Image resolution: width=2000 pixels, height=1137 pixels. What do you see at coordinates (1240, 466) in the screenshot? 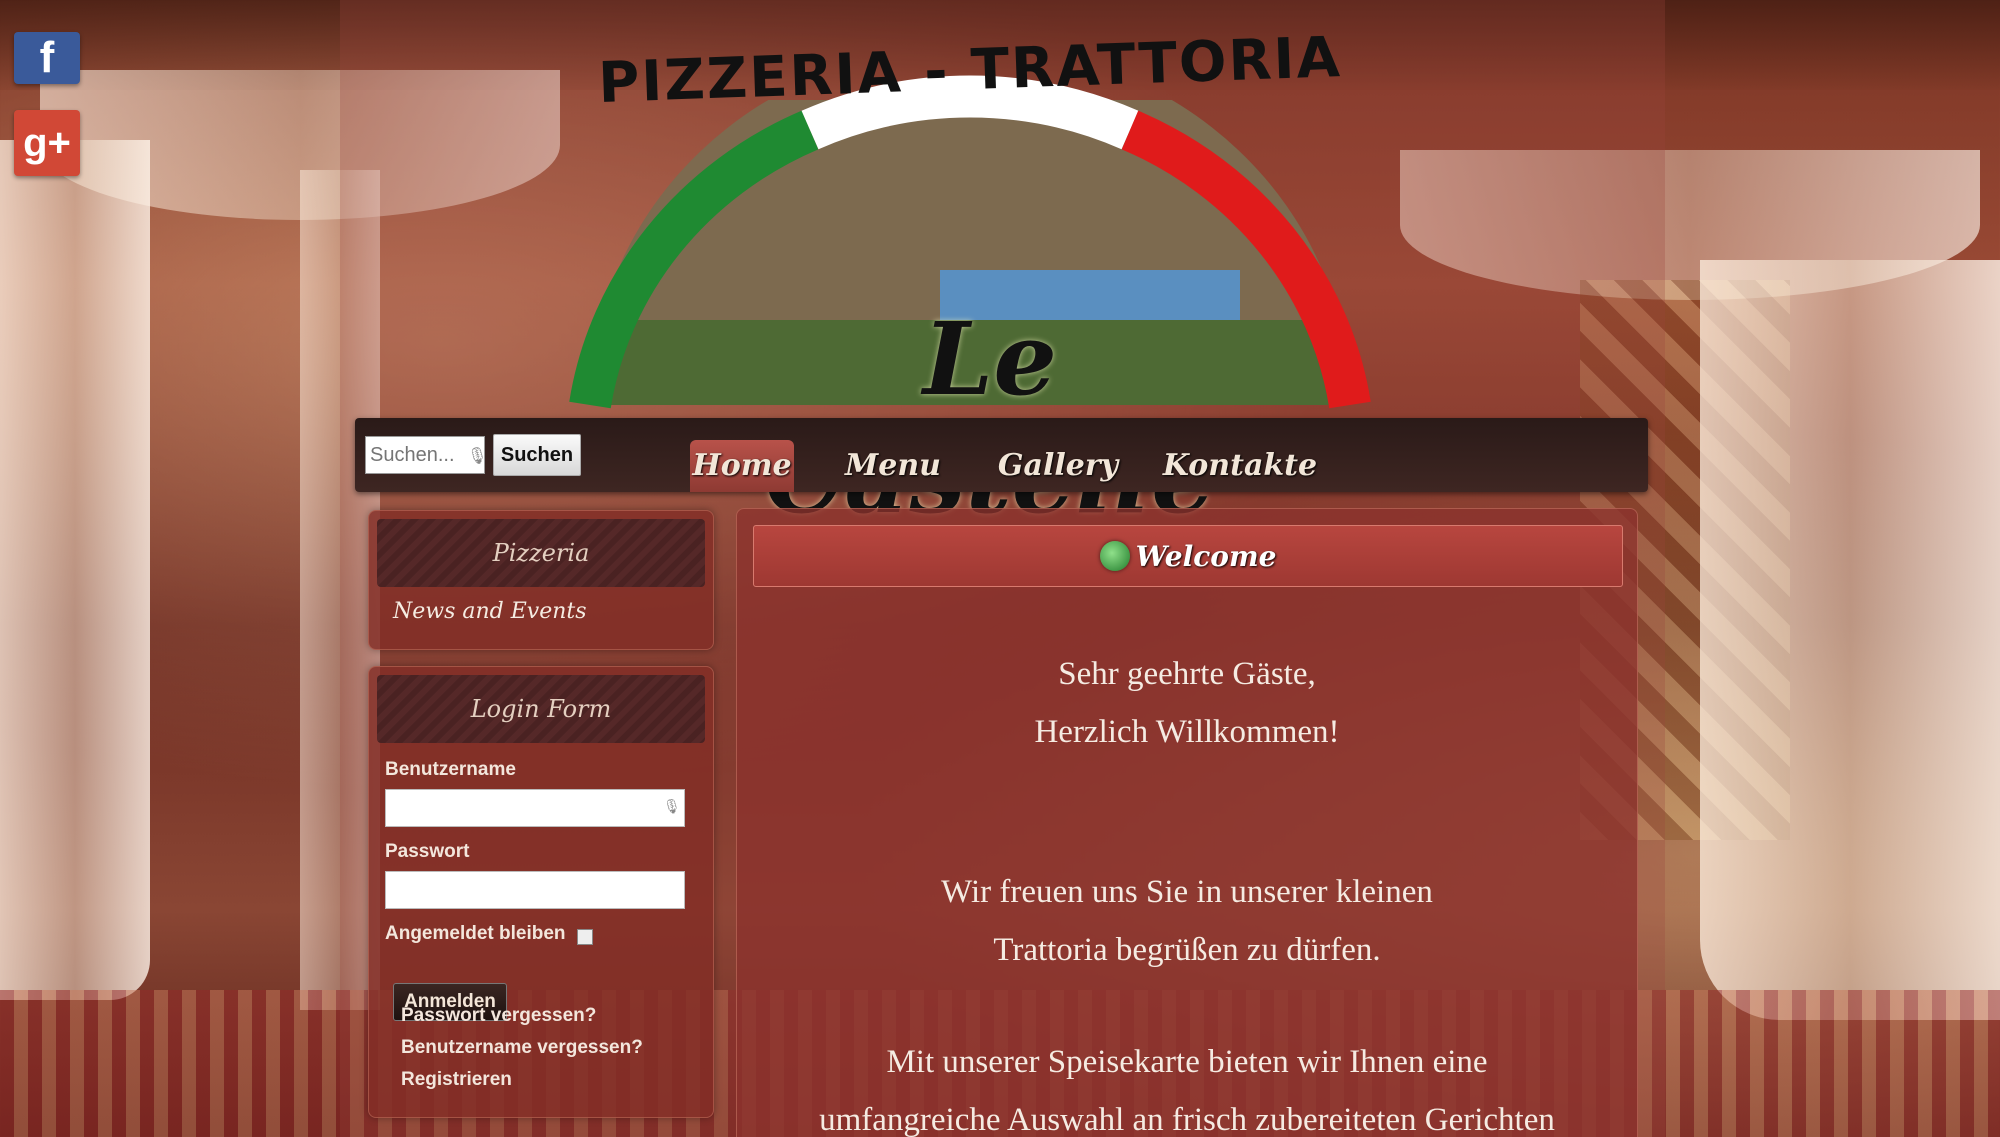
I see `tab-kontakte: Kontakte` at bounding box center [1240, 466].